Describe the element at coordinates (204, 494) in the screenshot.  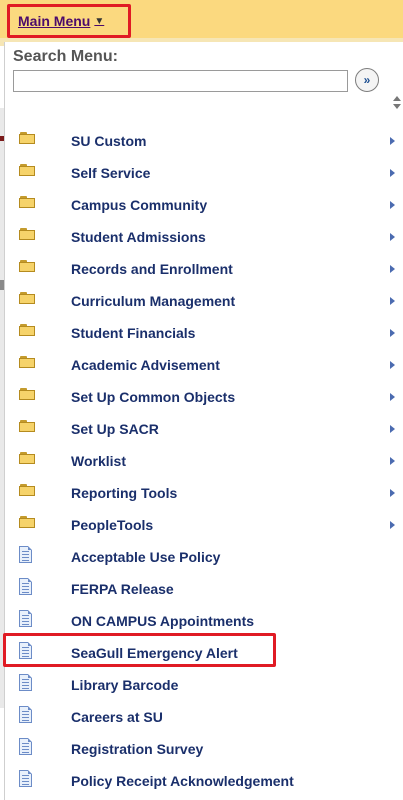
I see `menu-folder-item: Reporting Tools` at that location.